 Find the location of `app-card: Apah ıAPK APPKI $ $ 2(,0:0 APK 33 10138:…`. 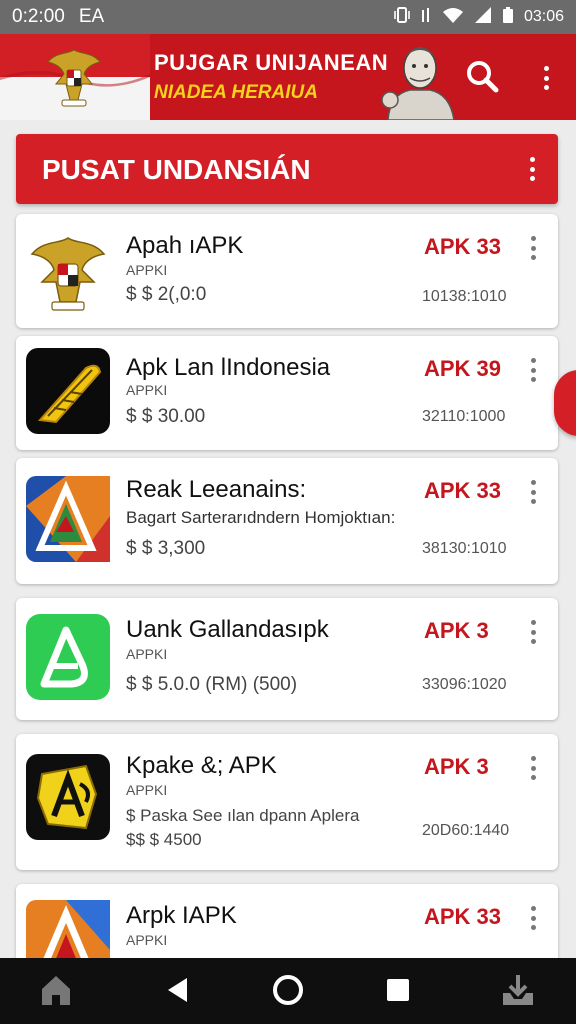

app-card: Apah ıAPK APPKI $ $ 2(,0:0 APK 33 10138:… is located at coordinates (287, 271).